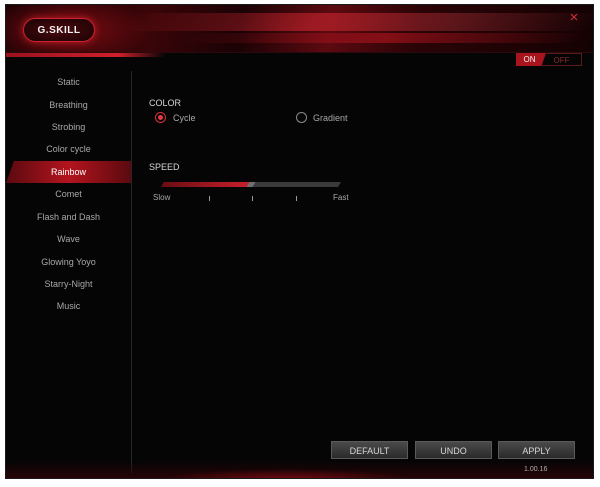 The image size is (600, 487). What do you see at coordinates (164, 167) in the screenshot?
I see `speed-section-label: SPEED` at bounding box center [164, 167].